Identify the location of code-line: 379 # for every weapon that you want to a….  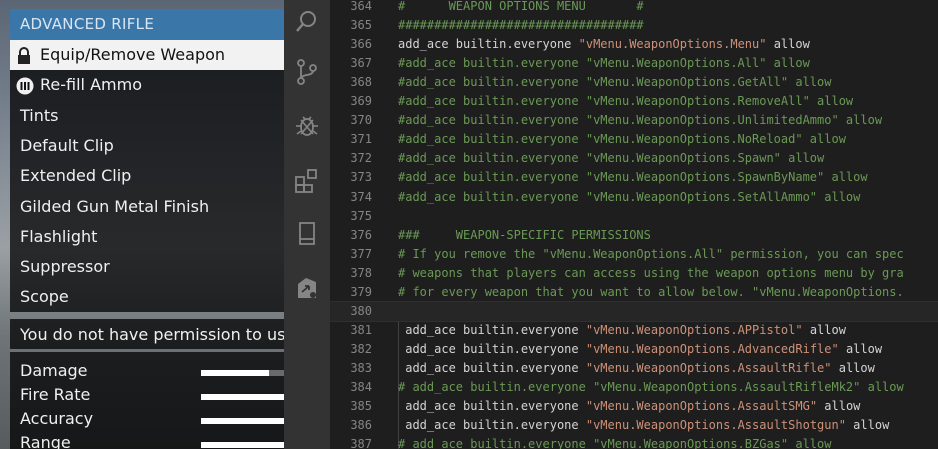
(634, 292).